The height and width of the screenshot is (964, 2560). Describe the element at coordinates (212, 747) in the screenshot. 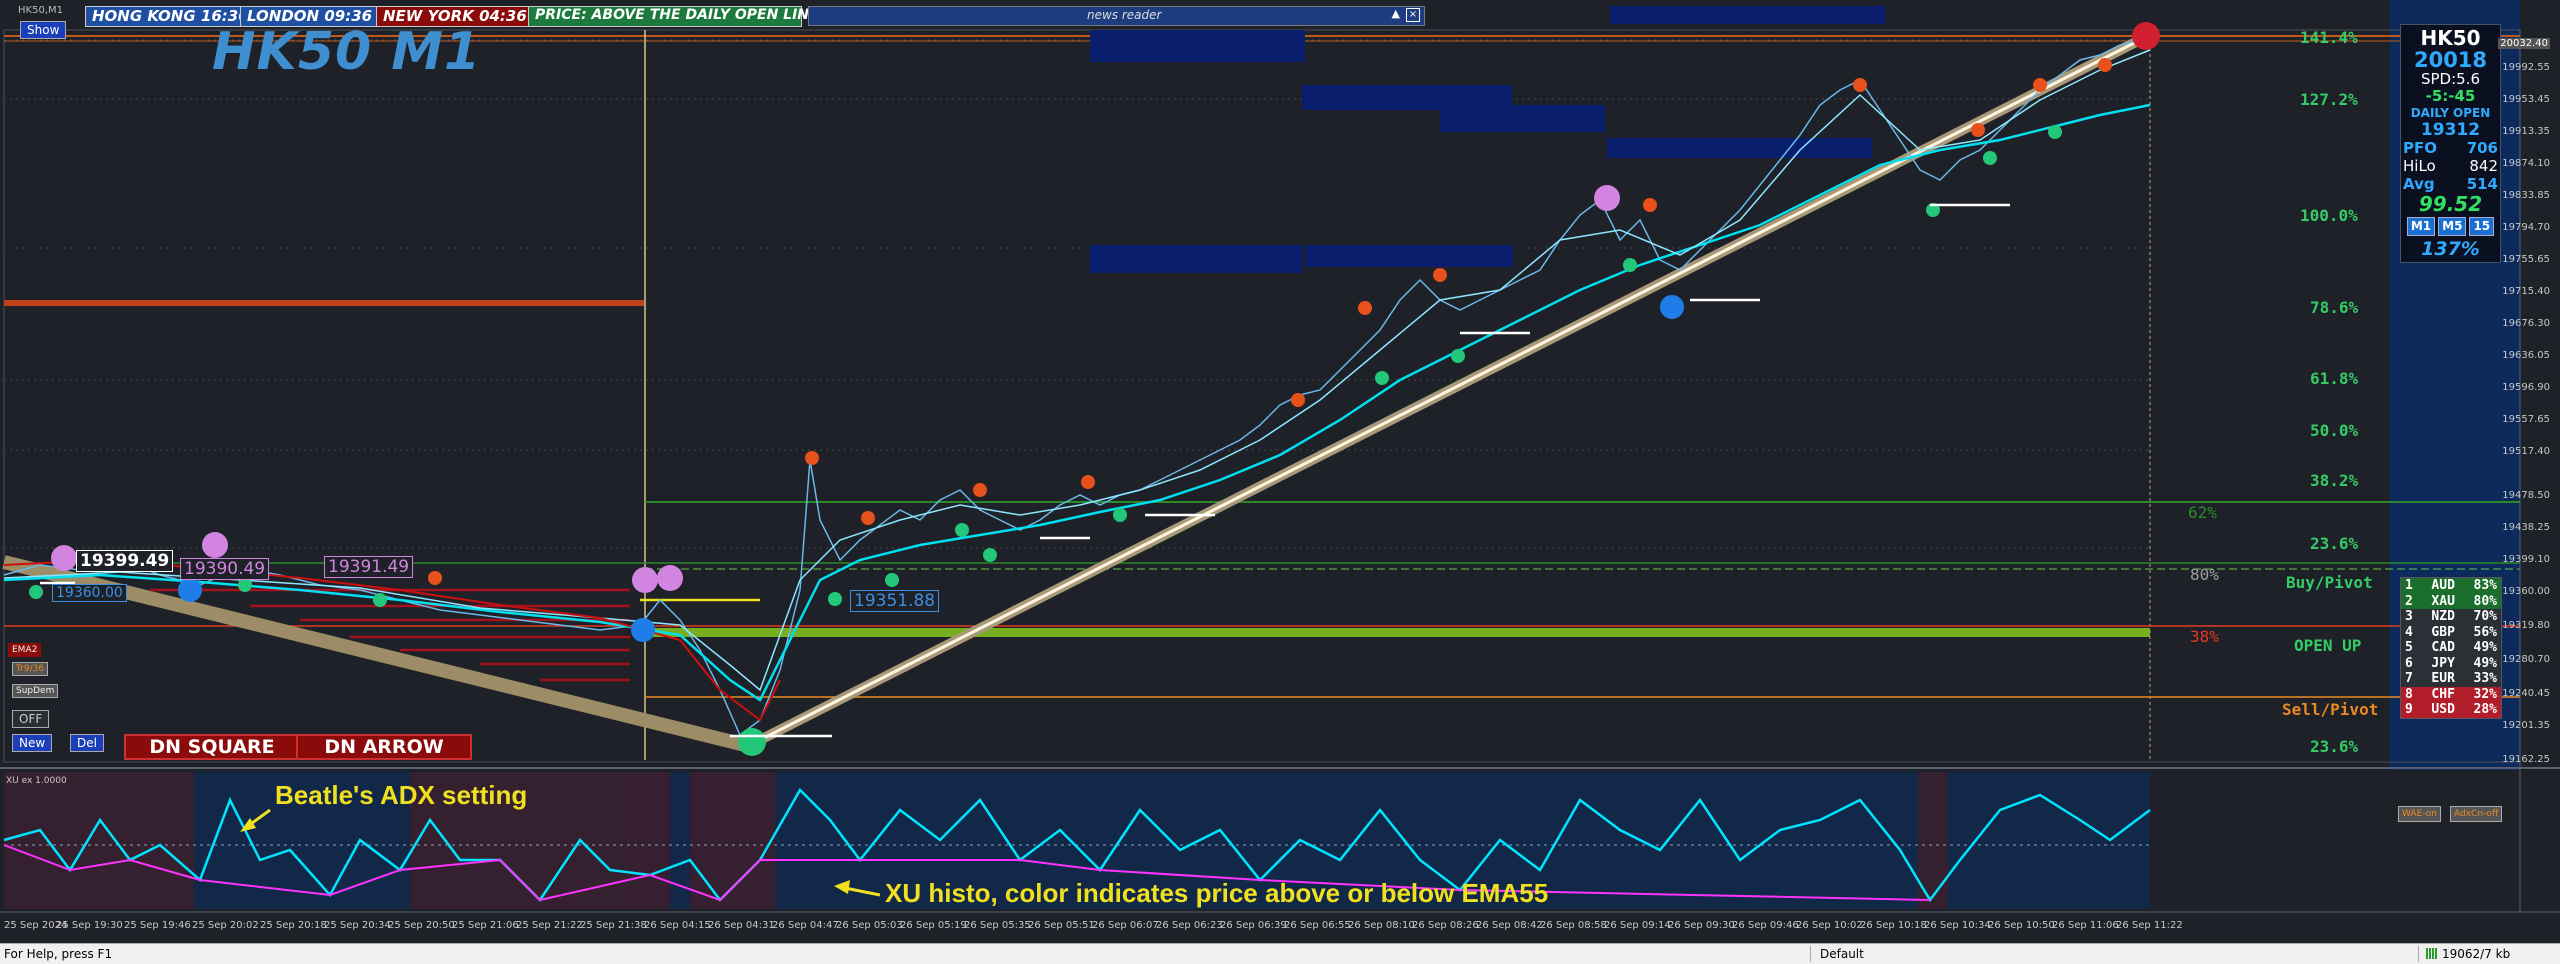

I see `dn-square-button: DN SQUARE` at that location.